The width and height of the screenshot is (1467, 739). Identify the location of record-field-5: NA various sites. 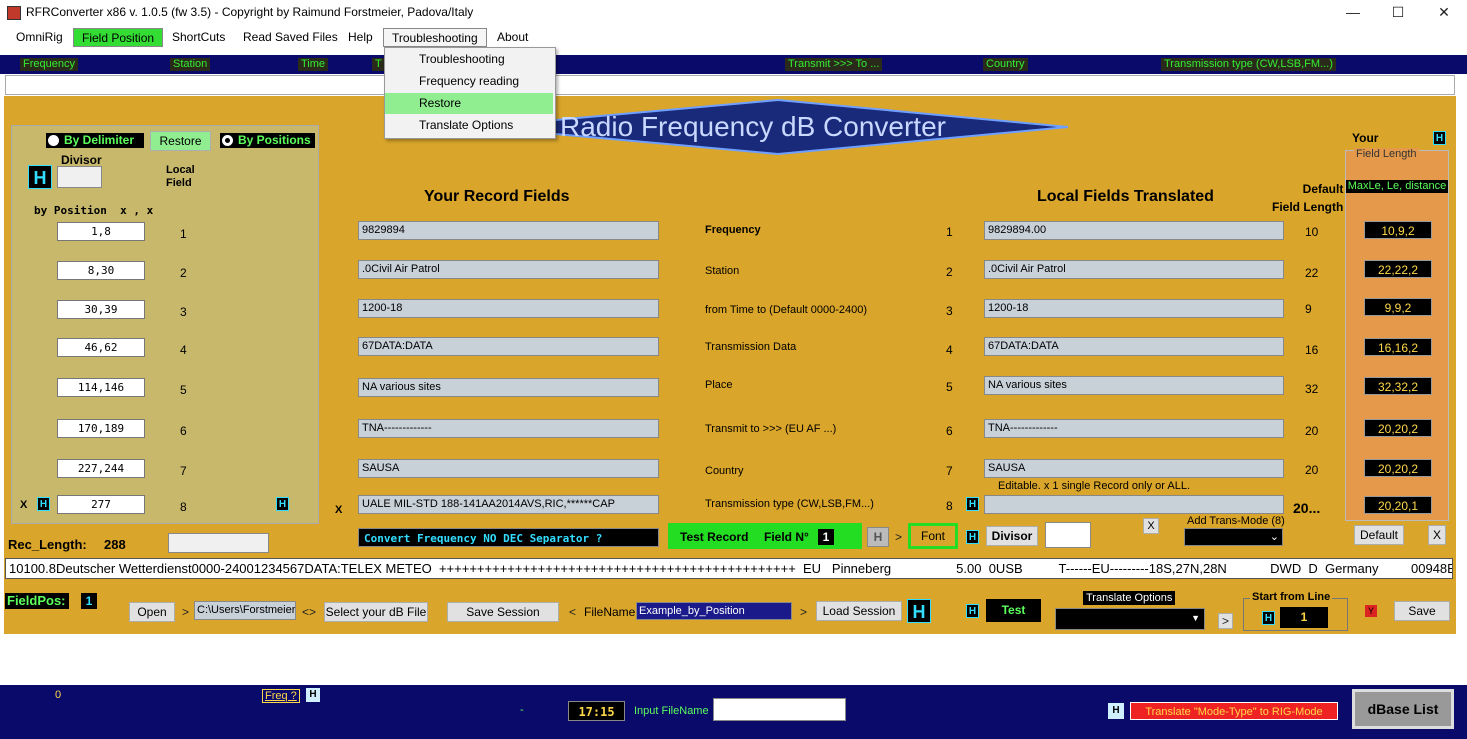
(508, 387).